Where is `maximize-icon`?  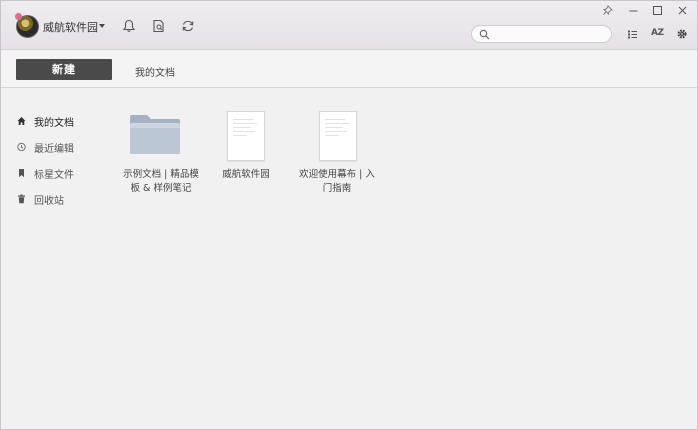 maximize-icon is located at coordinates (657, 10).